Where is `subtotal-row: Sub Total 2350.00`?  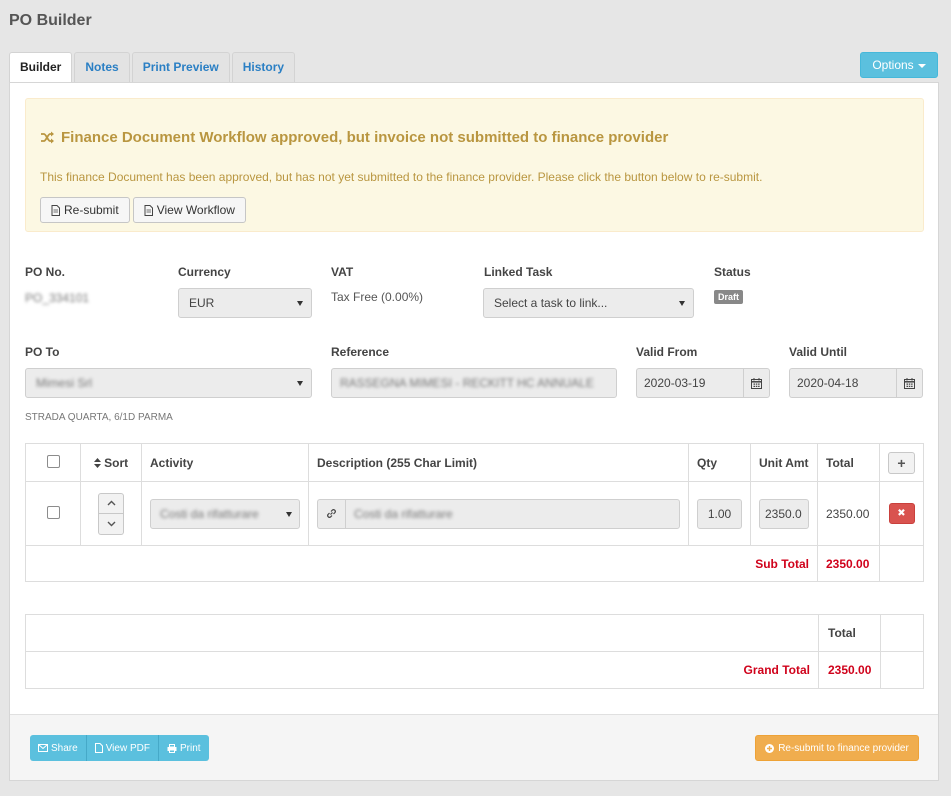
subtotal-row: Sub Total 2350.00 is located at coordinates (474, 563).